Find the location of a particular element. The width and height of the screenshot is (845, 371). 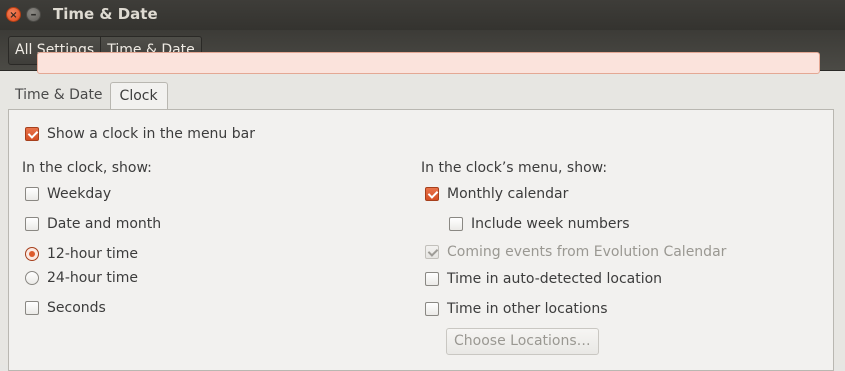

auto-location-checkbox is located at coordinates (432, 279).